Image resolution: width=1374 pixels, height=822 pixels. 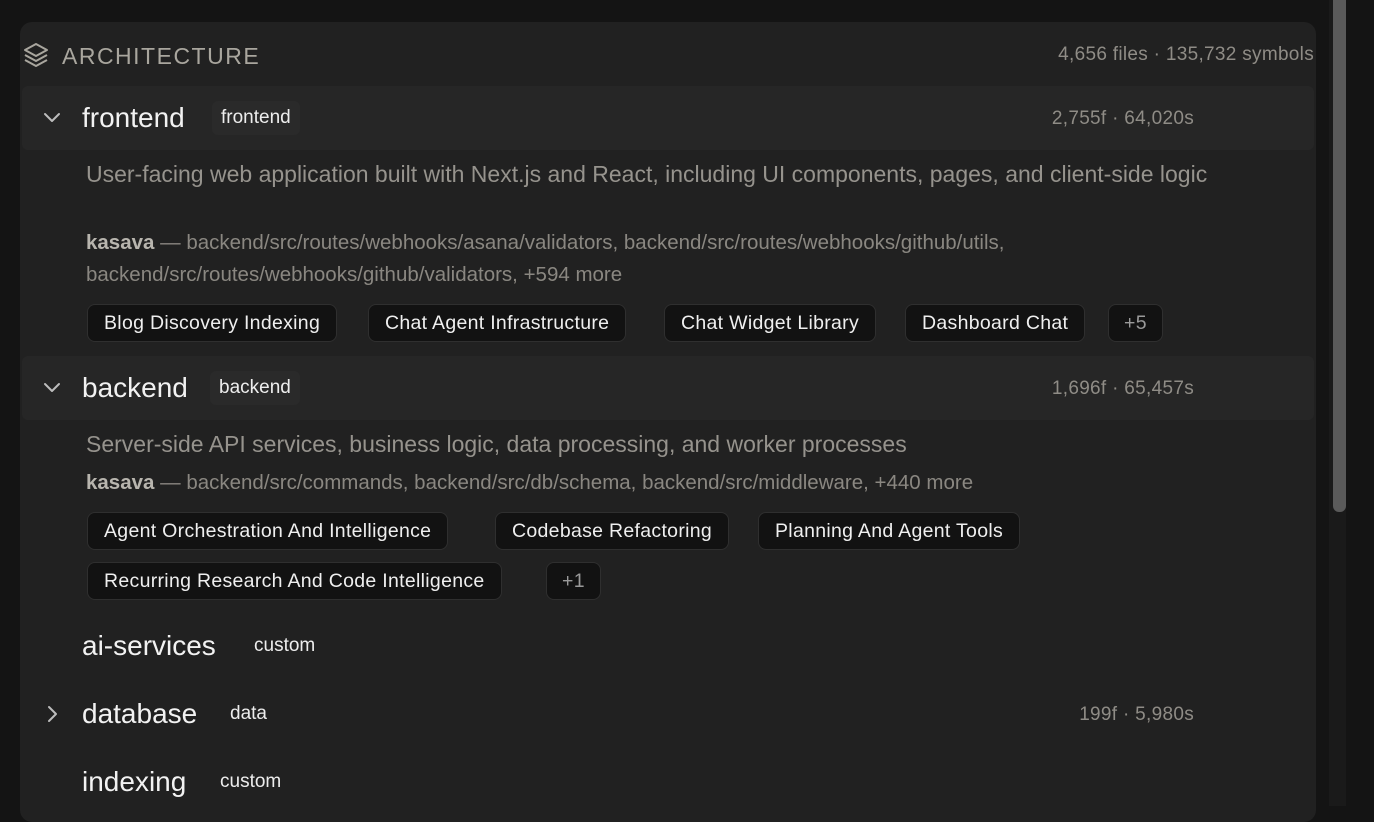 I want to click on feature-chip: Chat Widget Library, so click(x=770, y=323).